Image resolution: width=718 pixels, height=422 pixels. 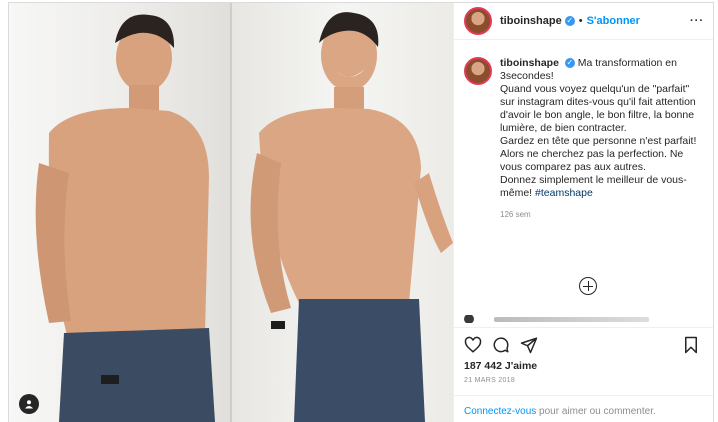 What do you see at coordinates (469, 319) in the screenshot?
I see `comment-avatar` at bounding box center [469, 319].